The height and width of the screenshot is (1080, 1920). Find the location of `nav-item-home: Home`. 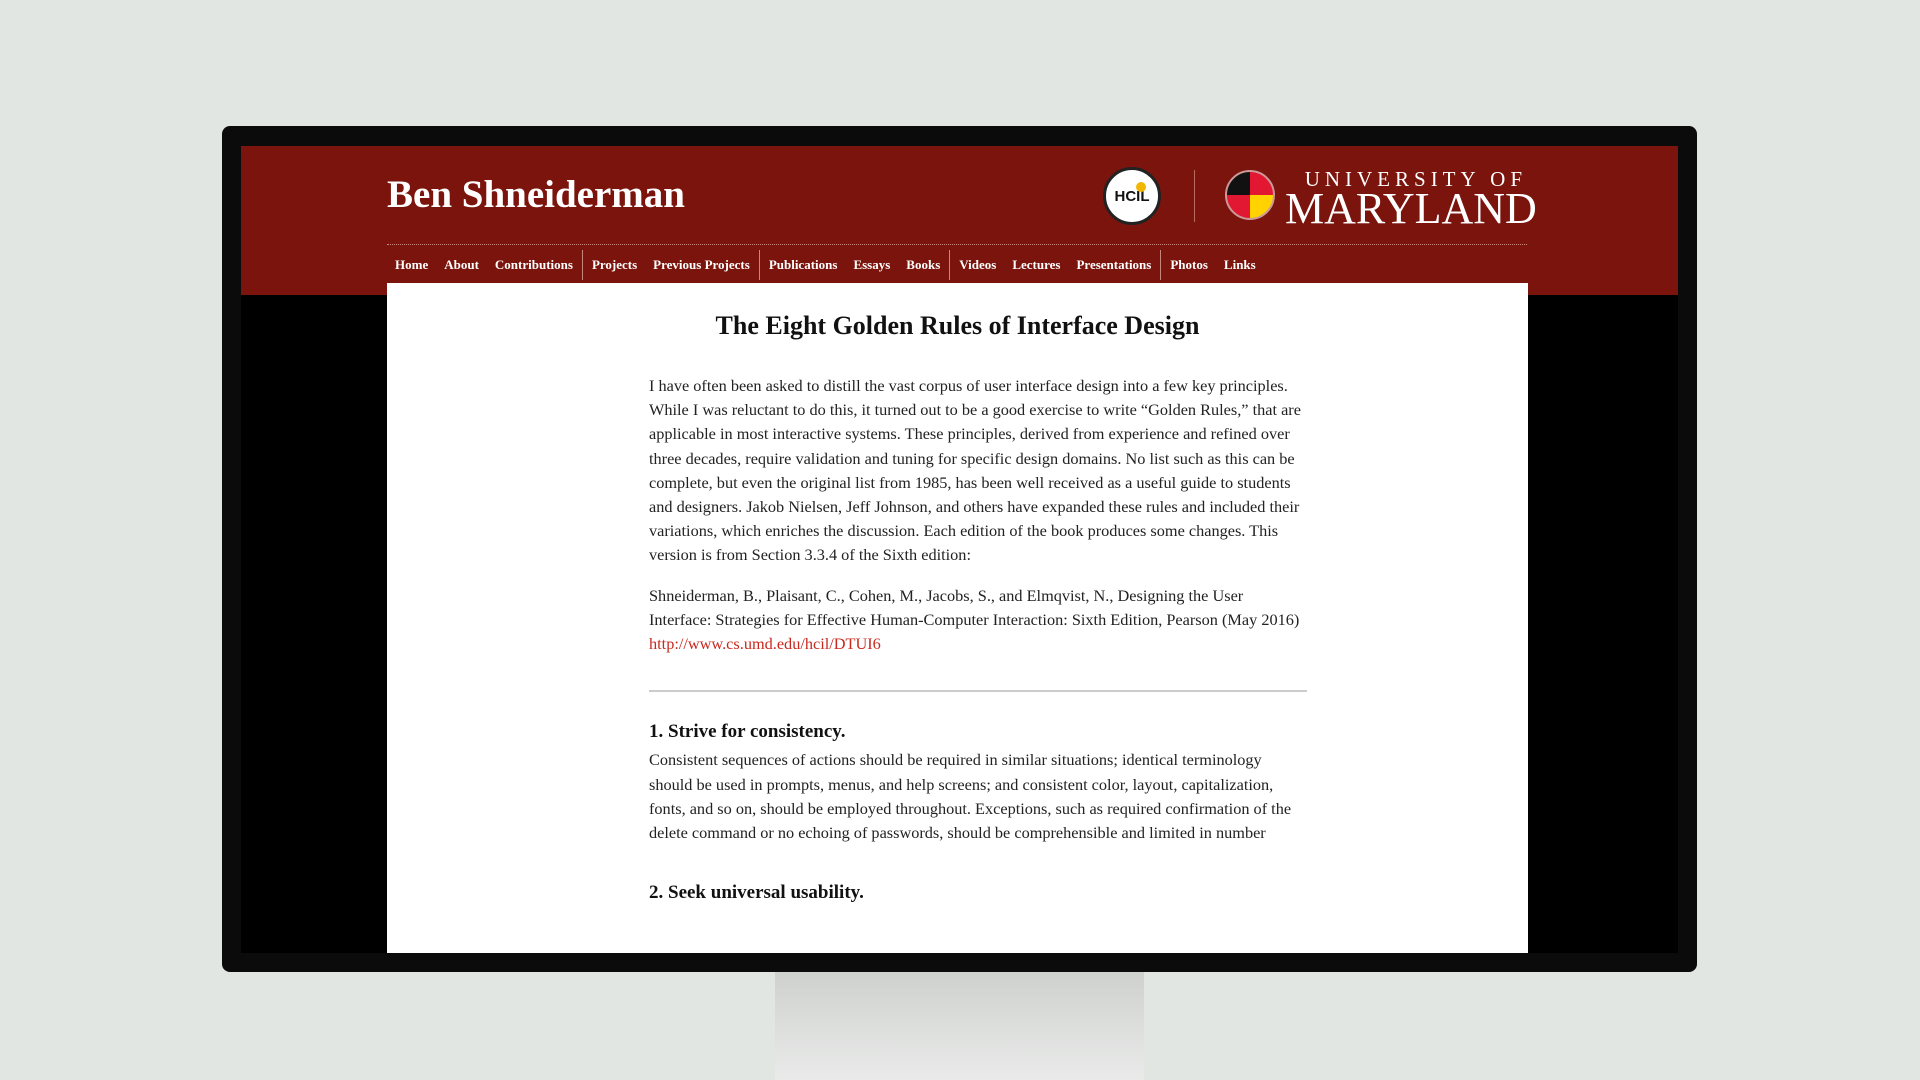

nav-item-home: Home is located at coordinates (411, 265).